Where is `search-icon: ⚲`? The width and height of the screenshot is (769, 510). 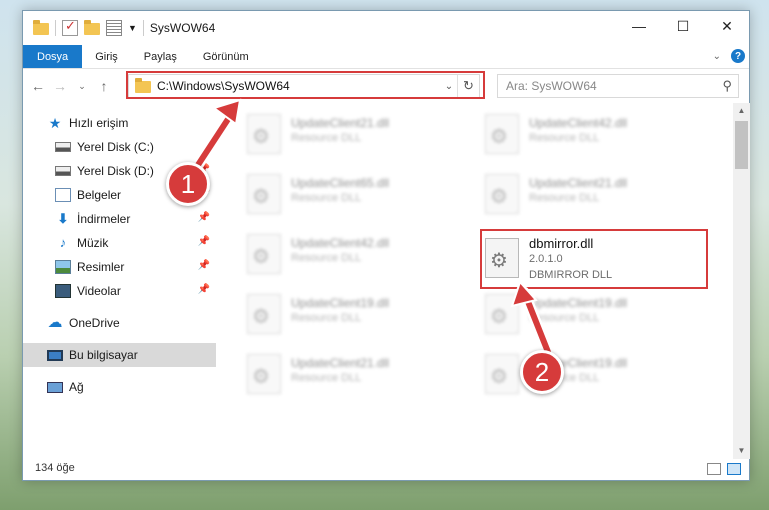
search-icon: ⚲ is located at coordinates (727, 86).